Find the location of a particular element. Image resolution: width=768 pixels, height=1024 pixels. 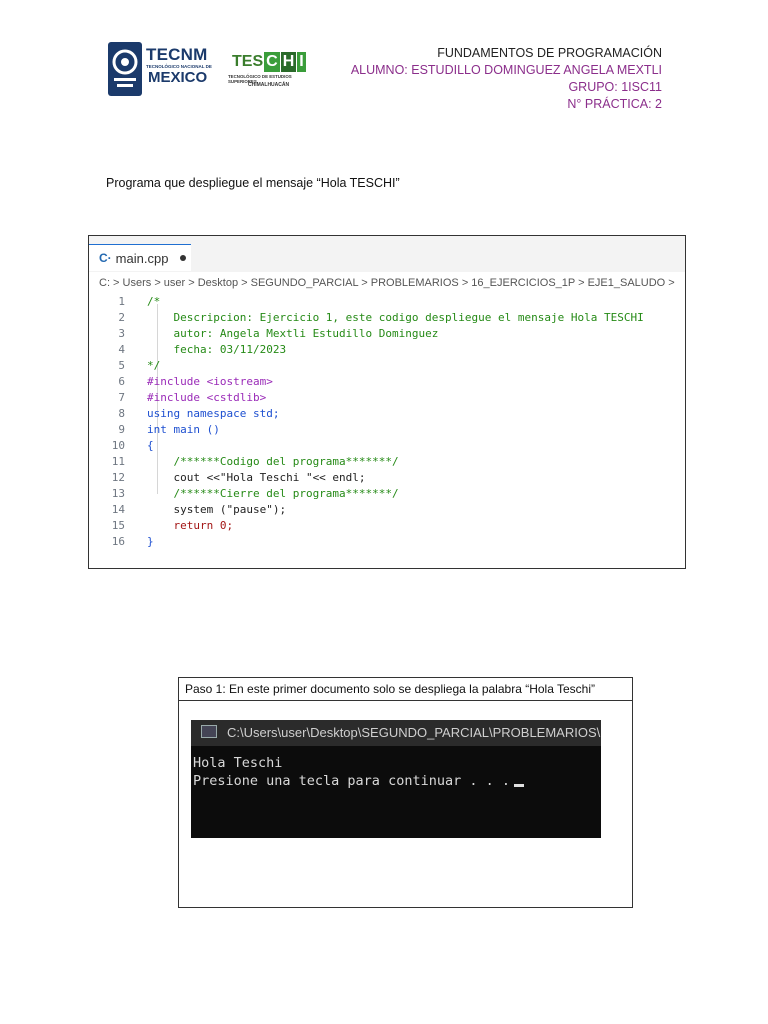

line-number: 2 is located at coordinates (121, 317).